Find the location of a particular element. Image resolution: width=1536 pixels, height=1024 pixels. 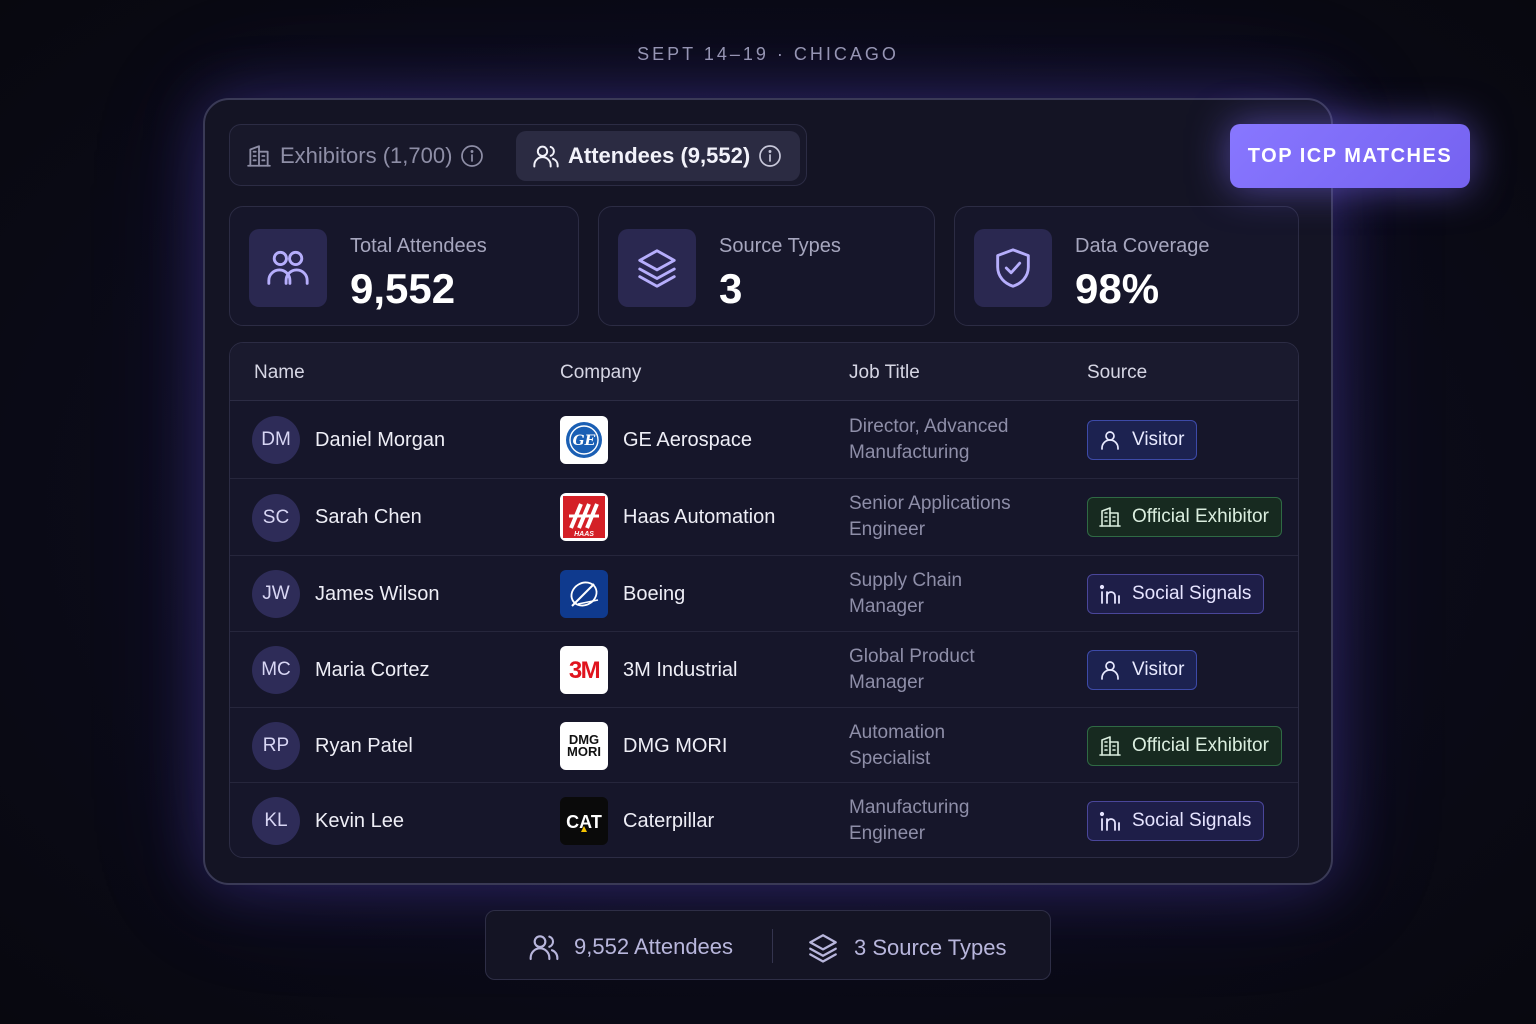

job-title-line: Director, Advanced is located at coordinates (929, 426).